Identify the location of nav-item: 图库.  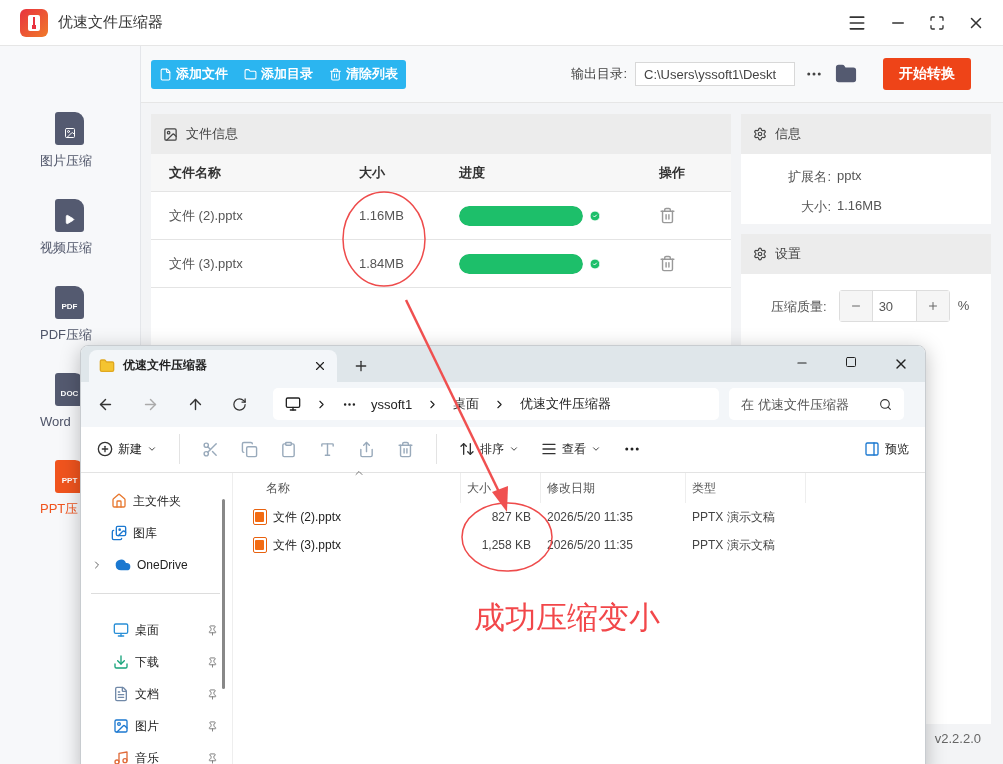
(161, 533).